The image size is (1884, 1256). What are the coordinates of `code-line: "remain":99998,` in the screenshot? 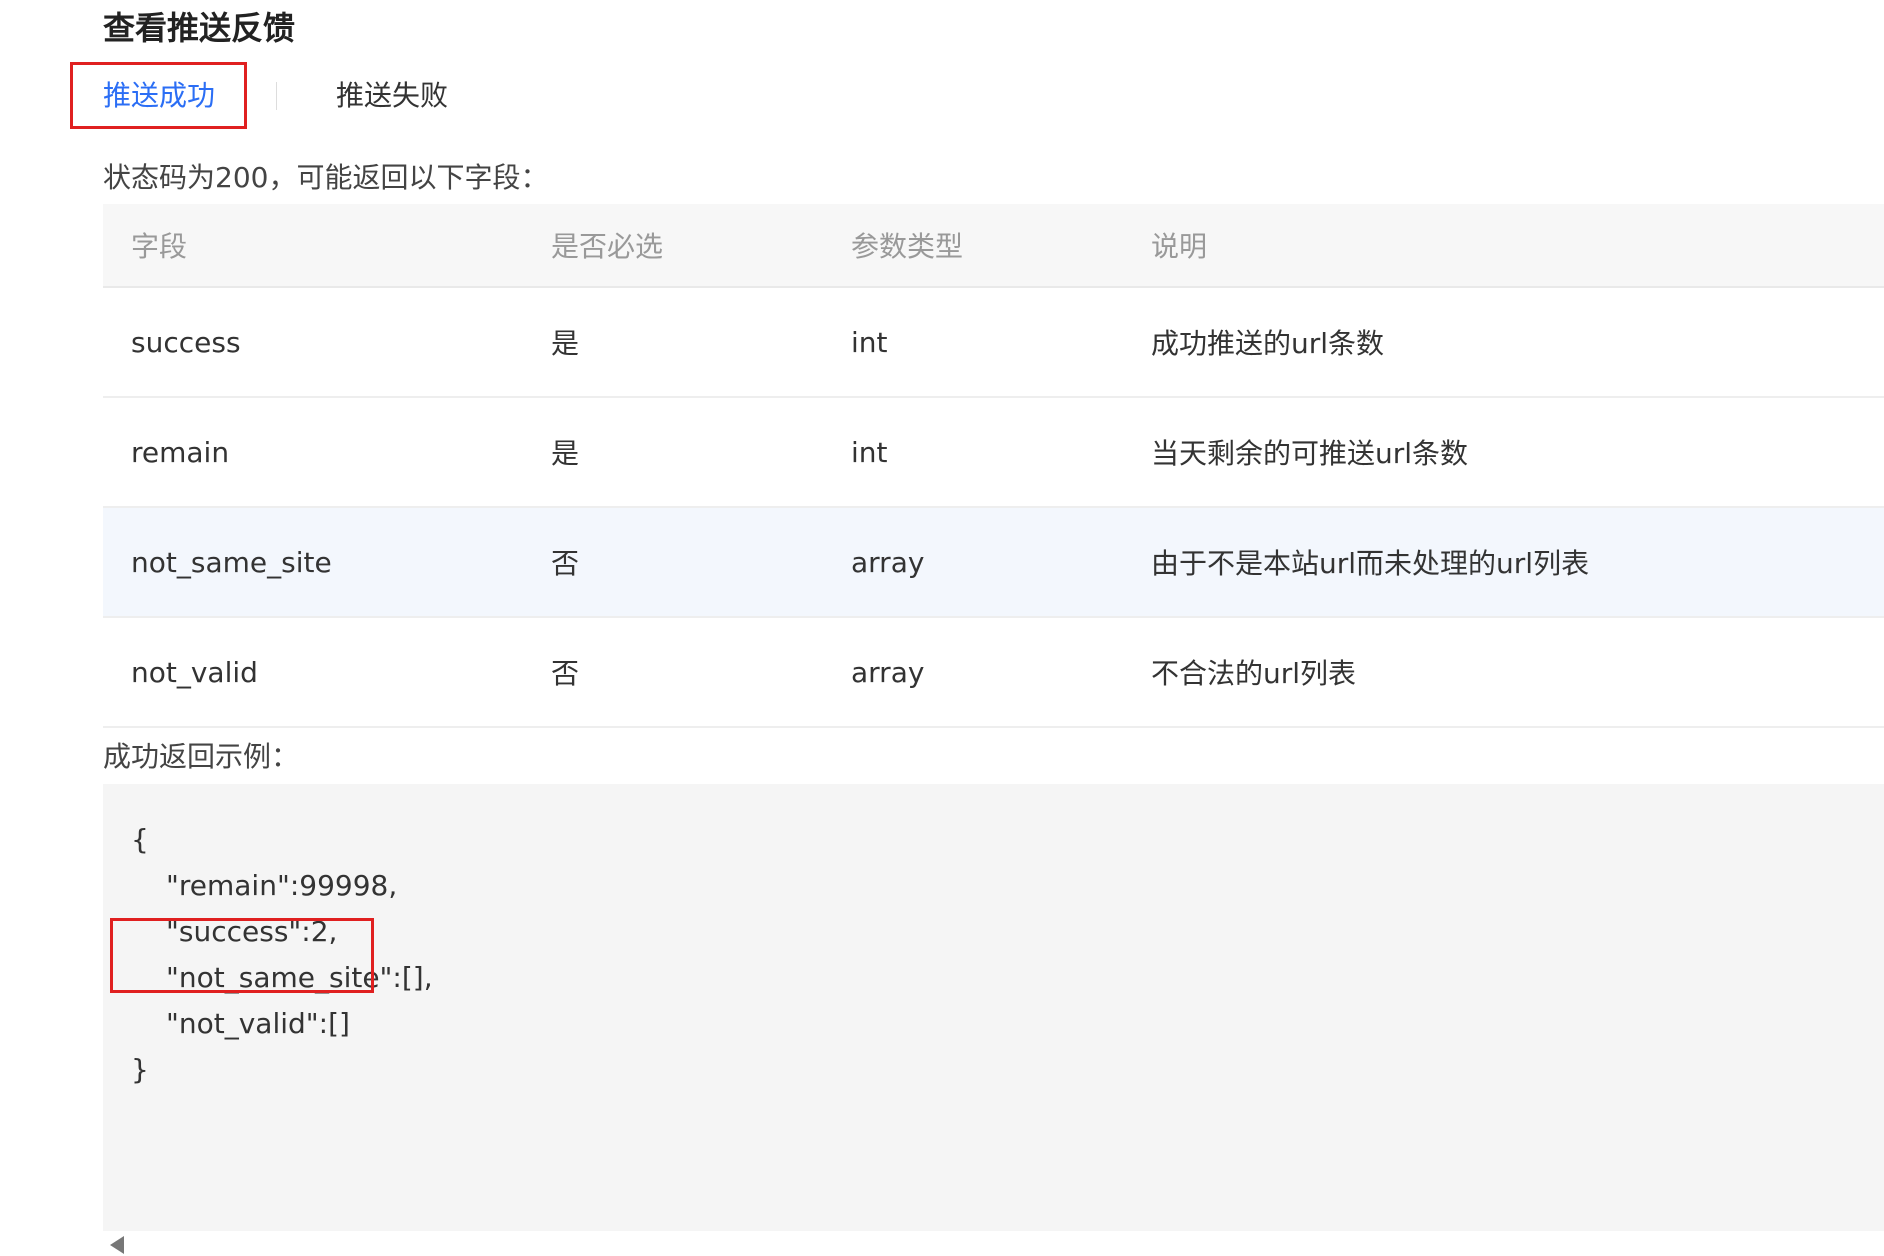 It's located at (282, 885).